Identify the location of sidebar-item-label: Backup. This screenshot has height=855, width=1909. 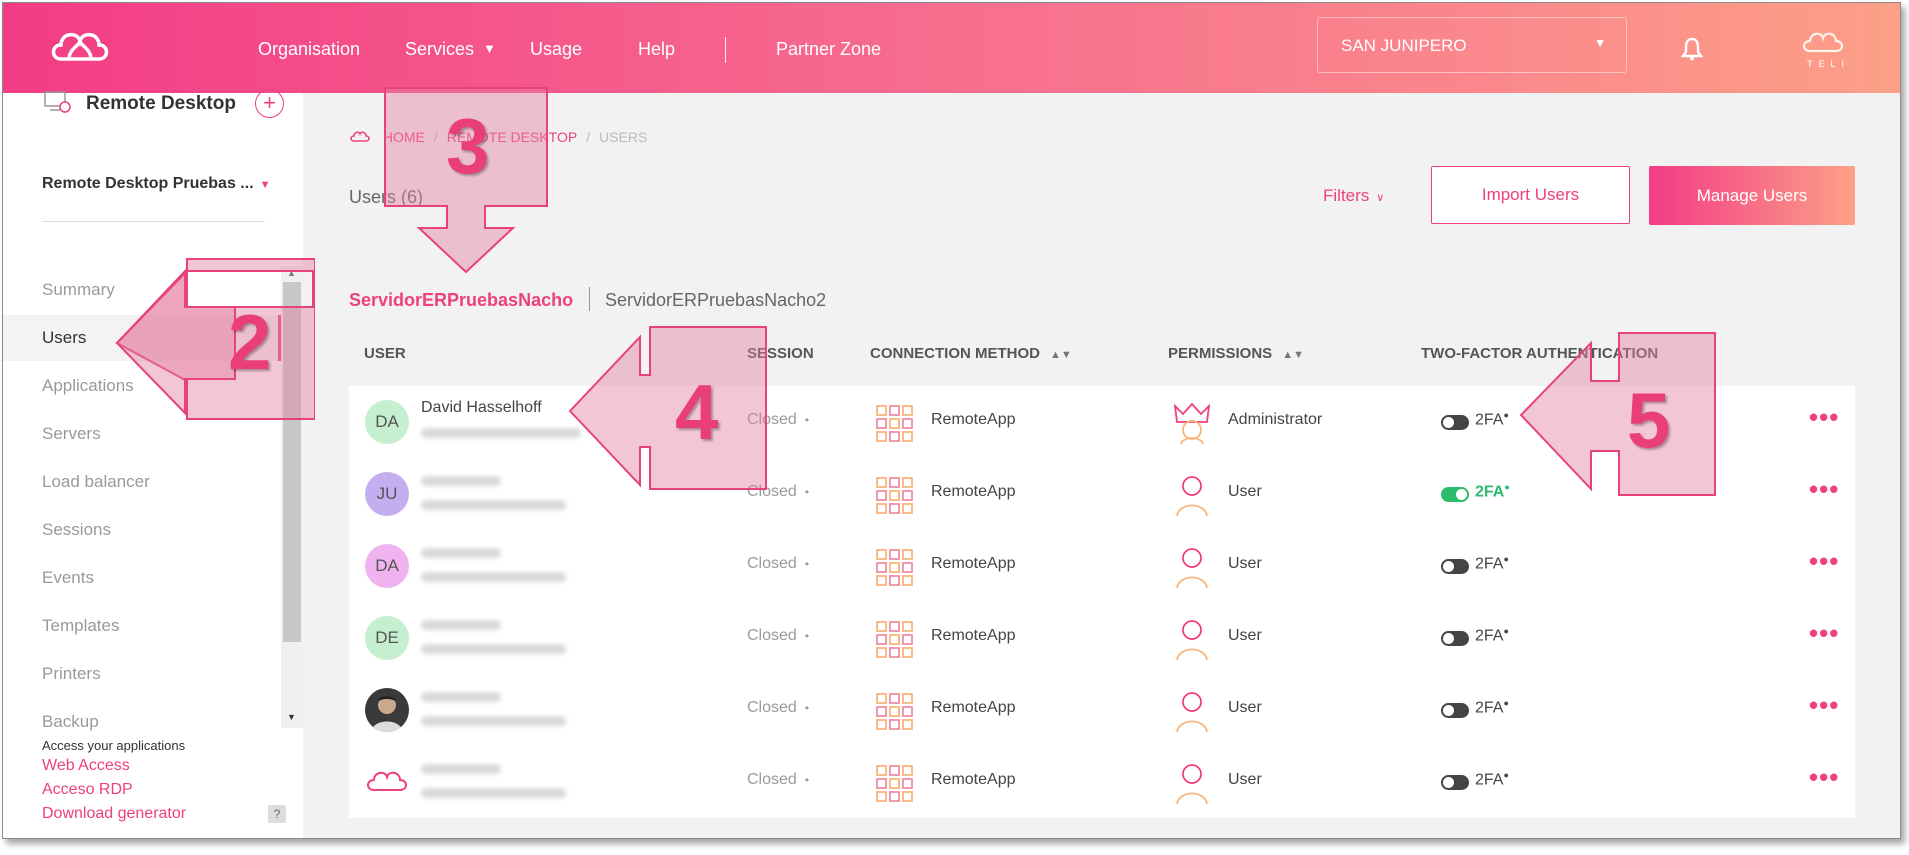
(70, 721).